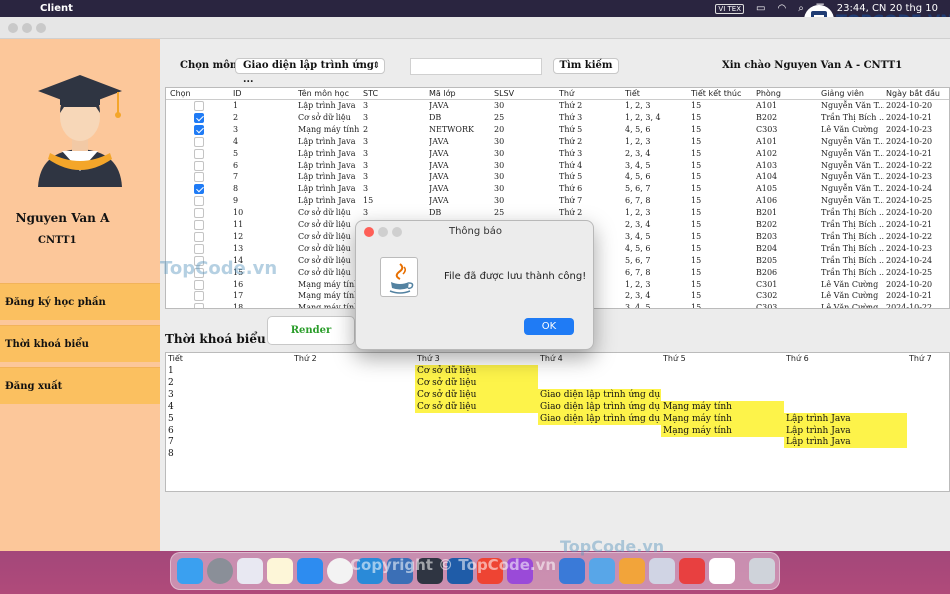 The height and width of the screenshot is (594, 950). Describe the element at coordinates (80, 301) in the screenshot. I see `sidebar-item-dang-ky-hoc-phan: Đăng ký học phần` at that location.